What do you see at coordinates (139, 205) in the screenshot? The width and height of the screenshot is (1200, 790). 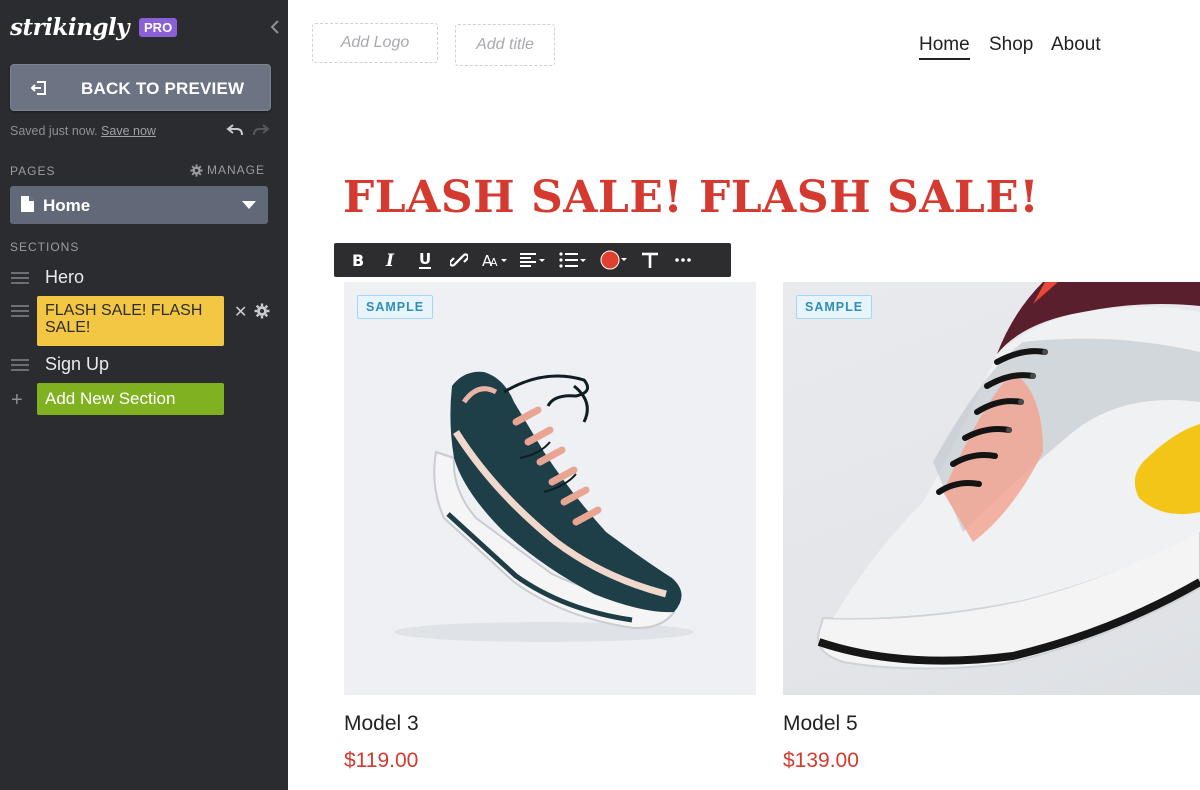 I see `page-select-dropdown: Home` at bounding box center [139, 205].